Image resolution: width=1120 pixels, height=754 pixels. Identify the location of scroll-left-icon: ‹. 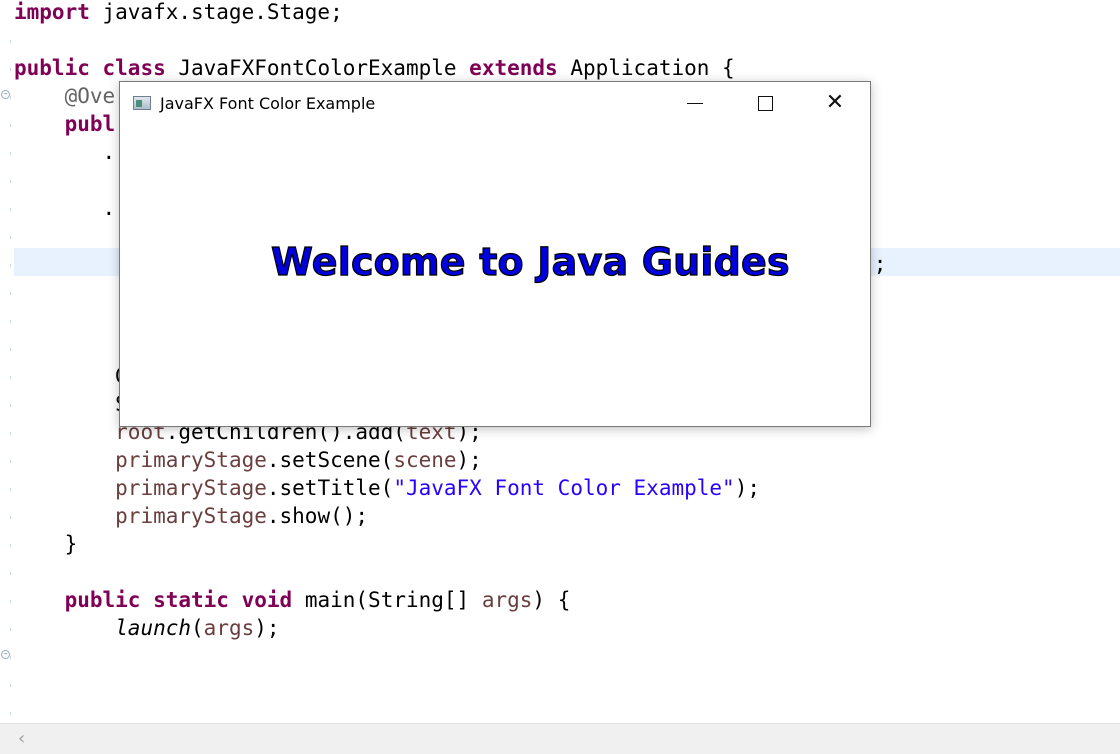
(21, 738).